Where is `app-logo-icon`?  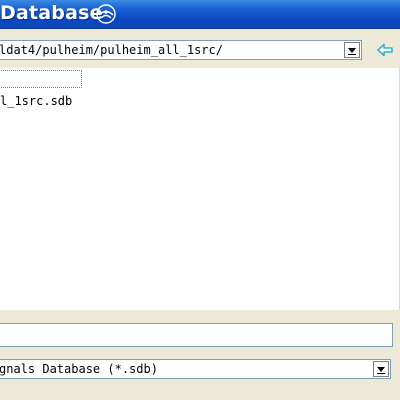 app-logo-icon is located at coordinates (106, 14).